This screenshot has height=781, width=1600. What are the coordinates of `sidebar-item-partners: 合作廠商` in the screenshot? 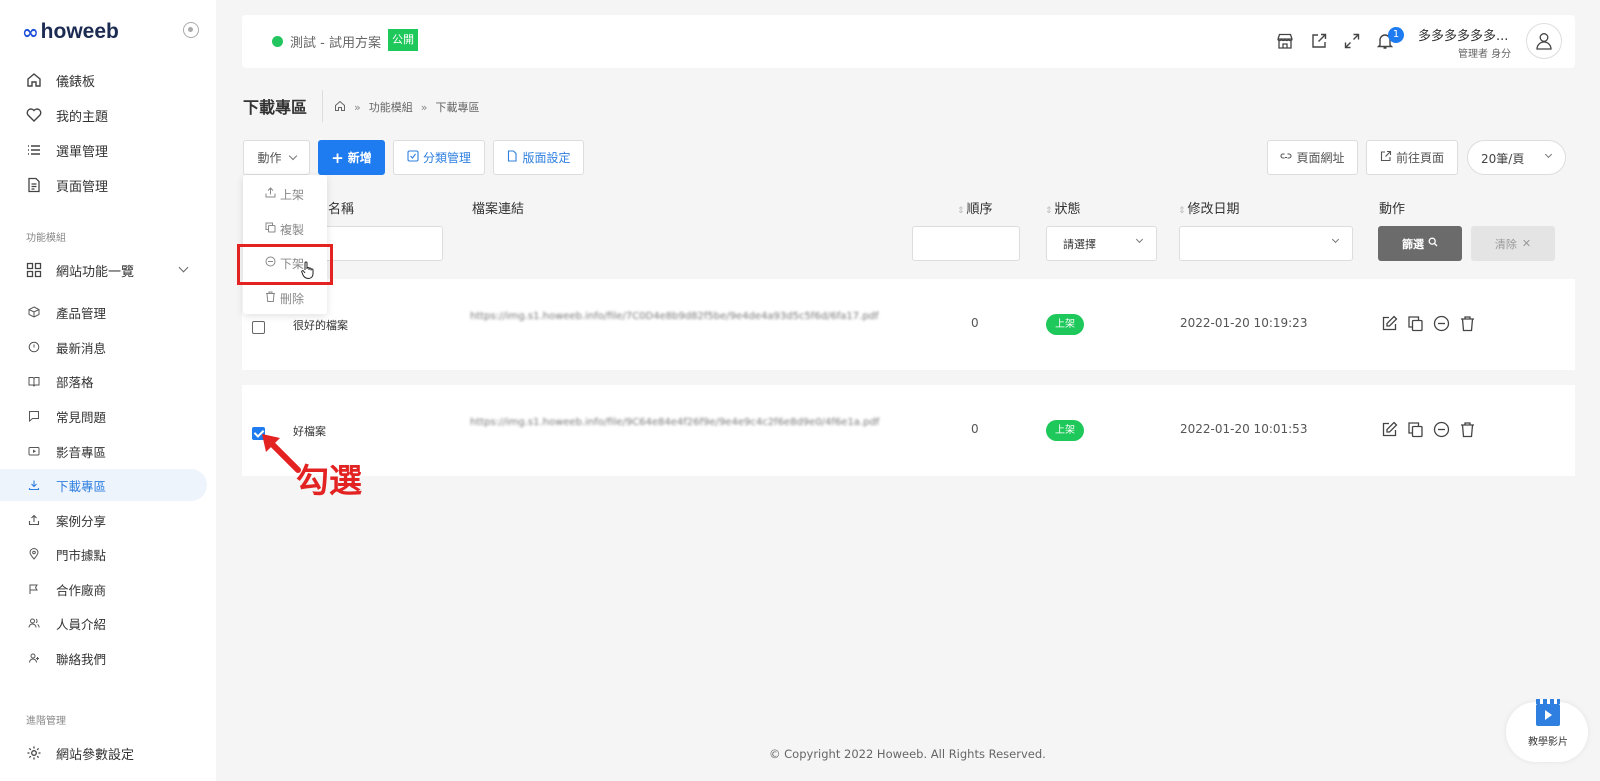 It's located at (103, 589).